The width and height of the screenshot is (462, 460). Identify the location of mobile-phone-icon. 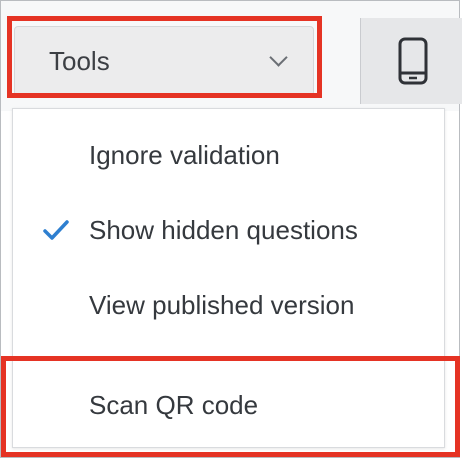
(413, 61).